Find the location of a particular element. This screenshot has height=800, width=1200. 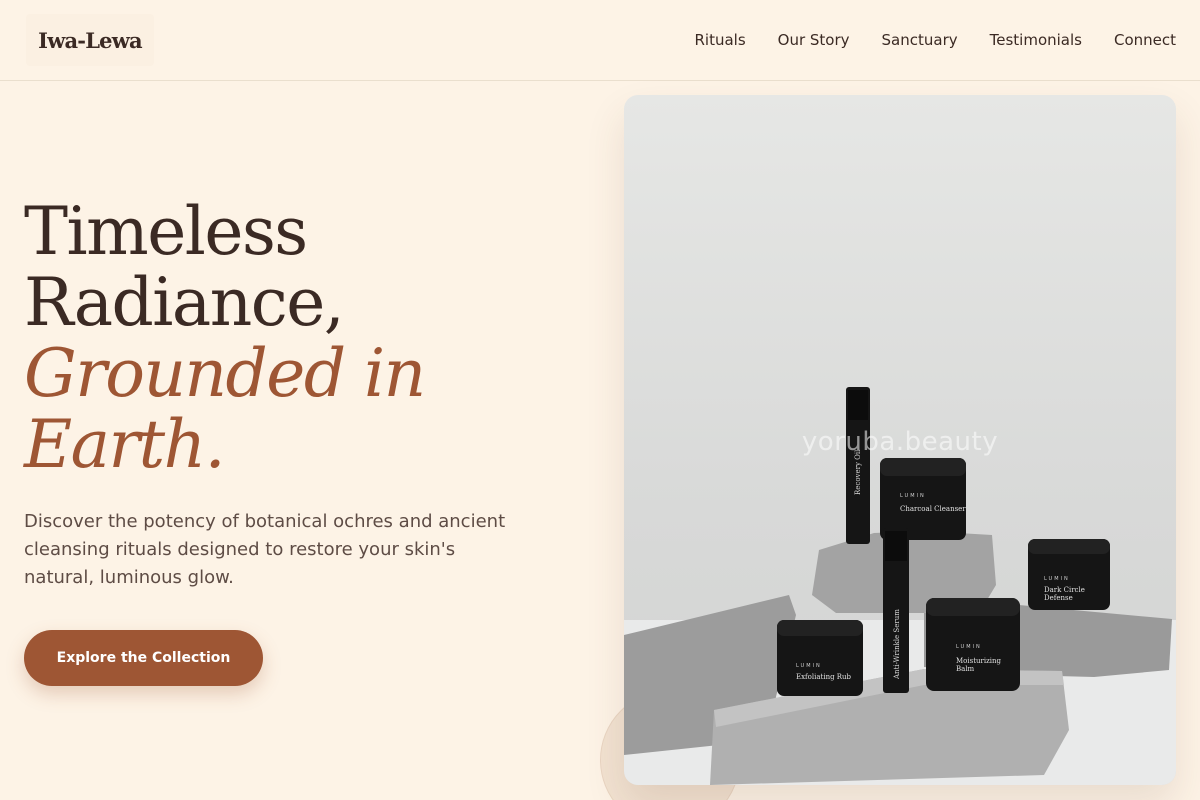

headline-line-2: Radiance, is located at coordinates (184, 302).